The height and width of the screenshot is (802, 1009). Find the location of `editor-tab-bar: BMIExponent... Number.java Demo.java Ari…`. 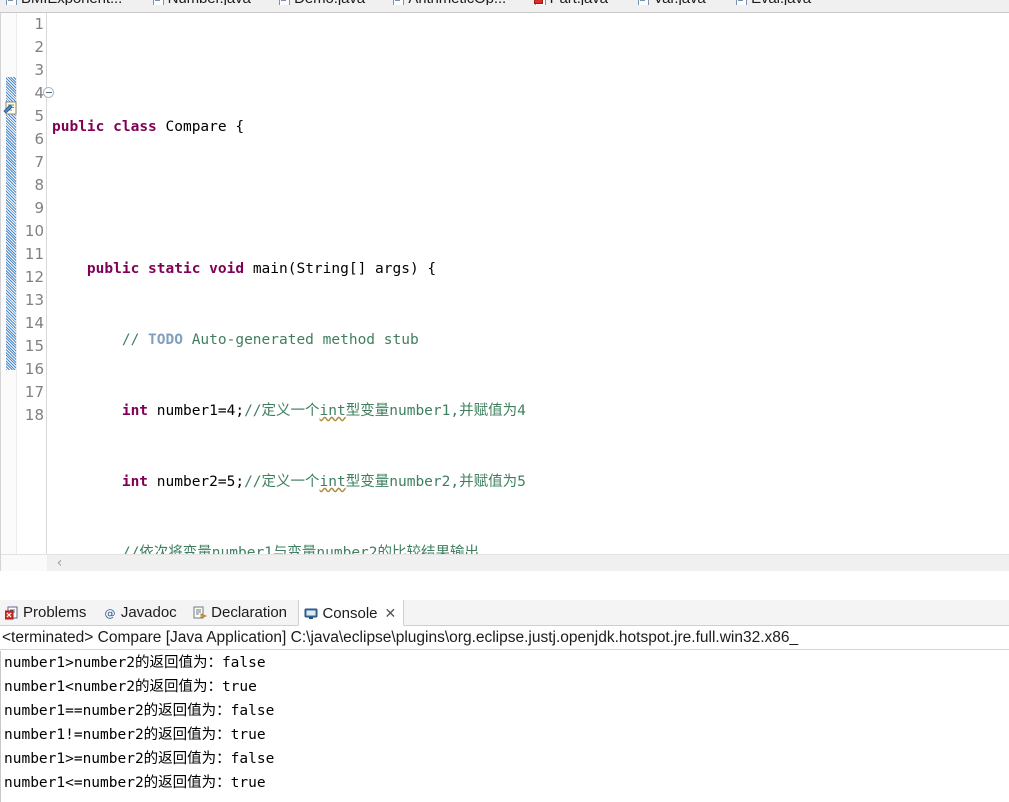

editor-tab-bar: BMIExponent... Number.java Demo.java Ari… is located at coordinates (504, 6).